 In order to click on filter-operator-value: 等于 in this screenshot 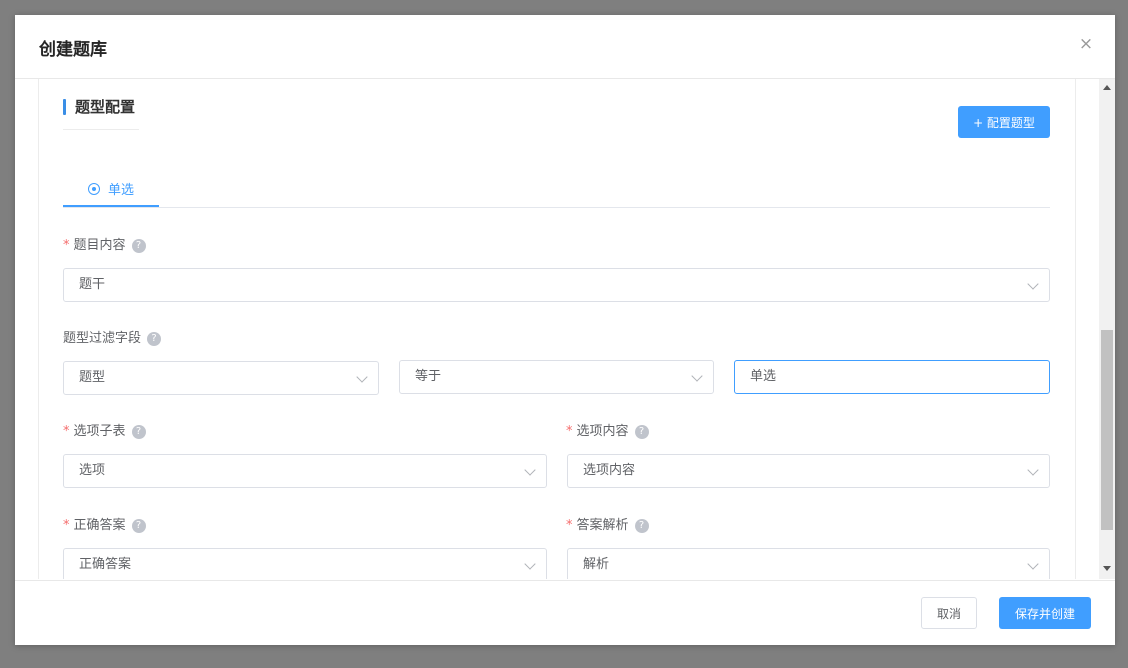, I will do `click(428, 376)`.